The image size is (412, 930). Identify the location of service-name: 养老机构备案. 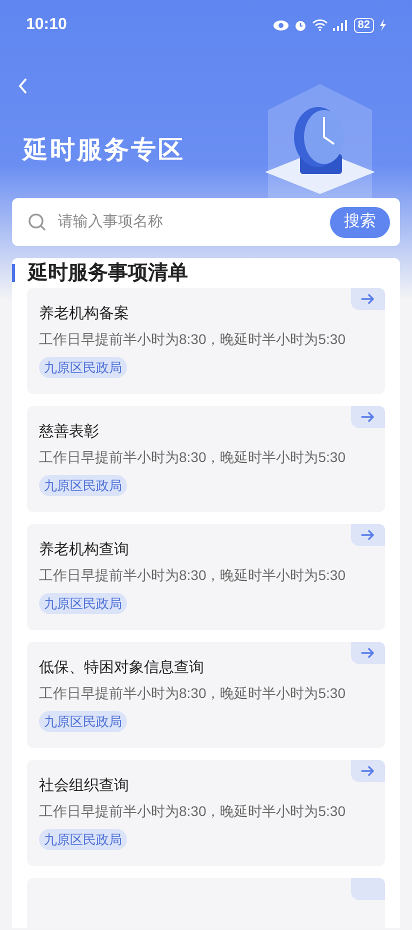
(84, 314).